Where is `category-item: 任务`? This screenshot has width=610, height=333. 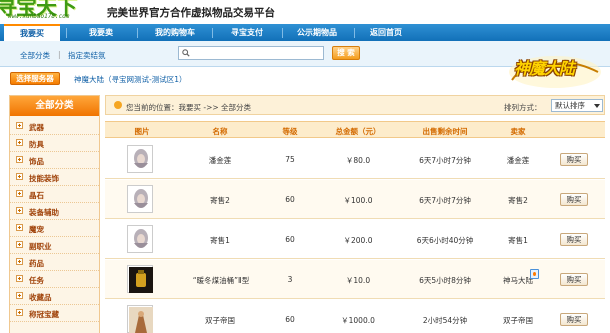
category-item: 任务 is located at coordinates (54, 279).